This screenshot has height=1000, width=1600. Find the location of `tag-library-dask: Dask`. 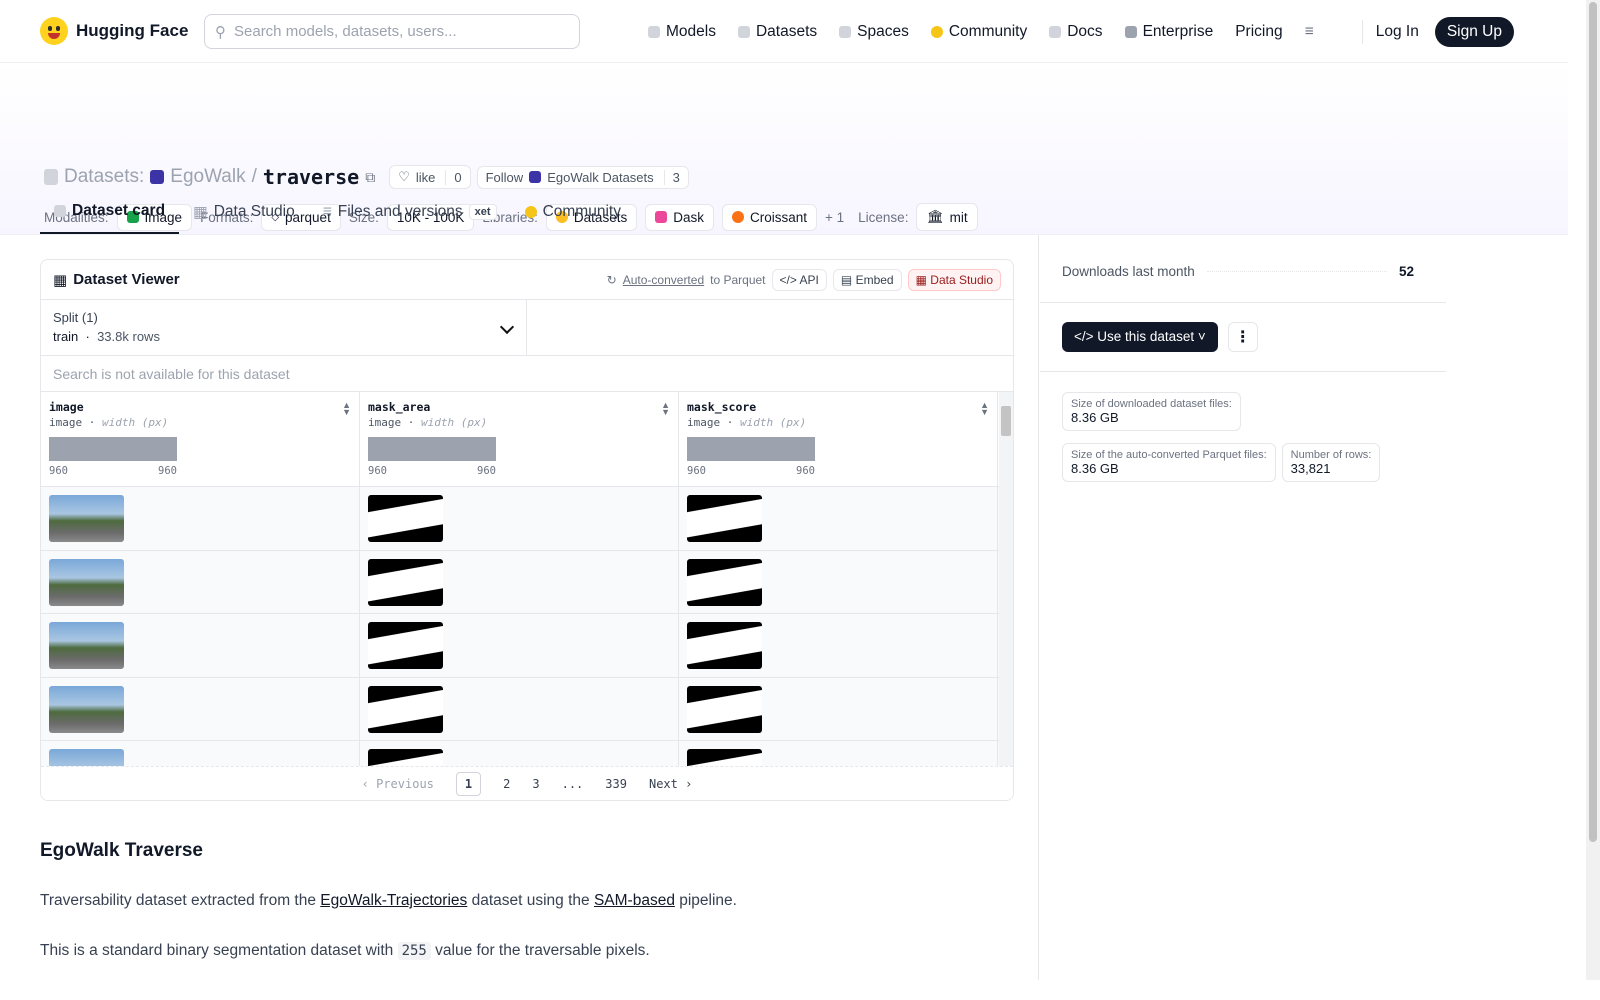

tag-library-dask: Dask is located at coordinates (679, 217).